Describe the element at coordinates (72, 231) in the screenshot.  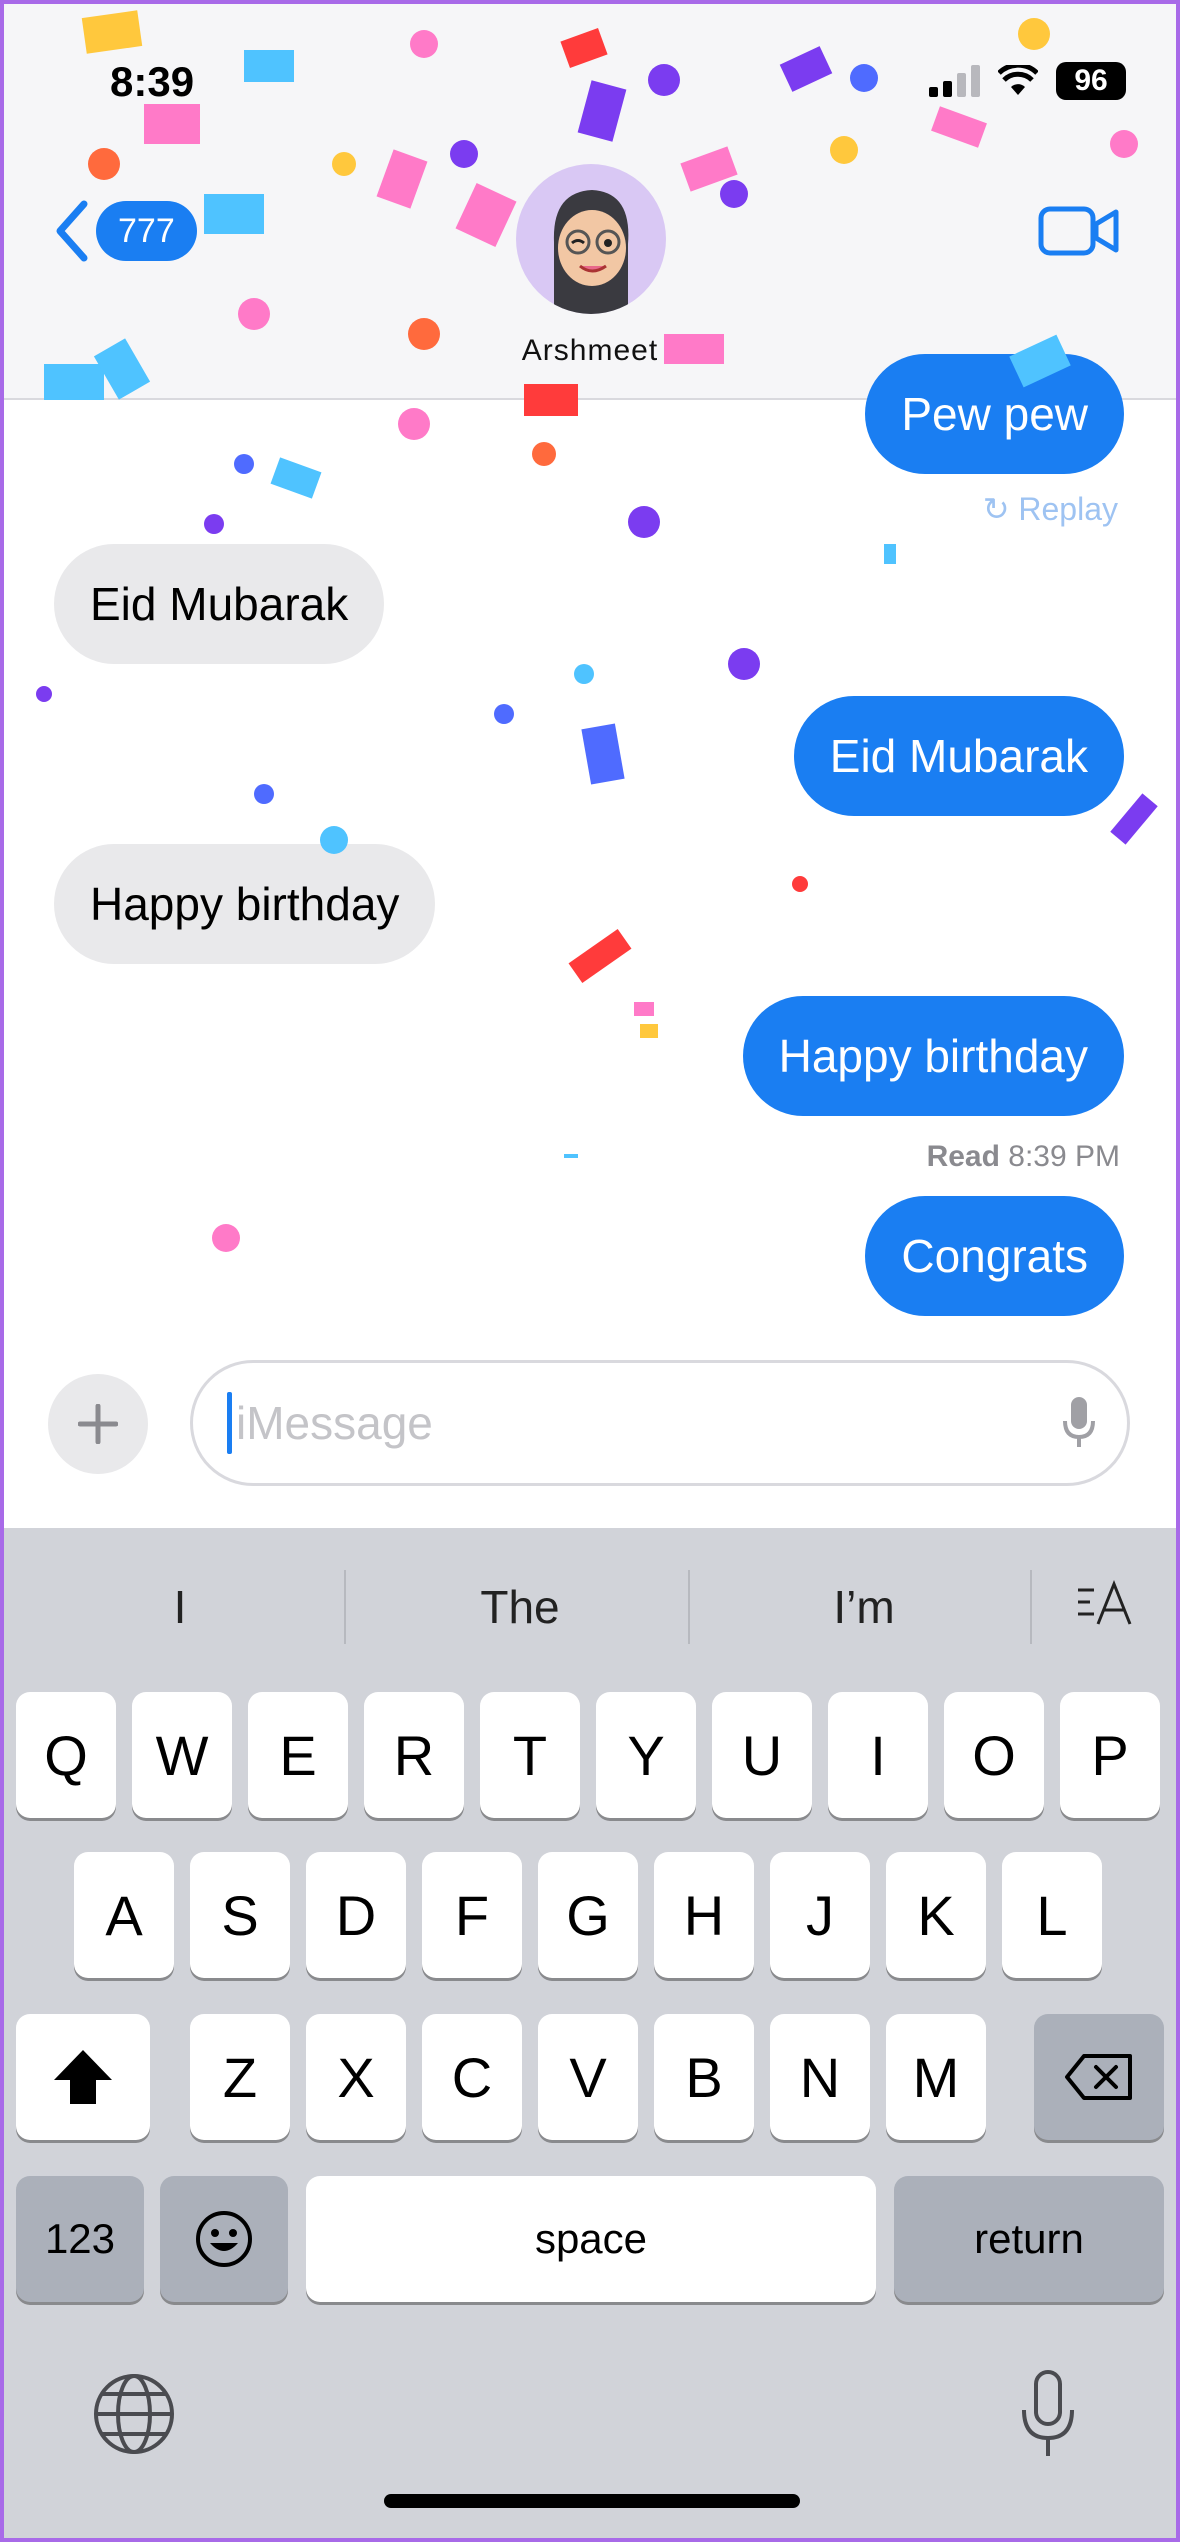
I see `chevron-left-icon` at that location.